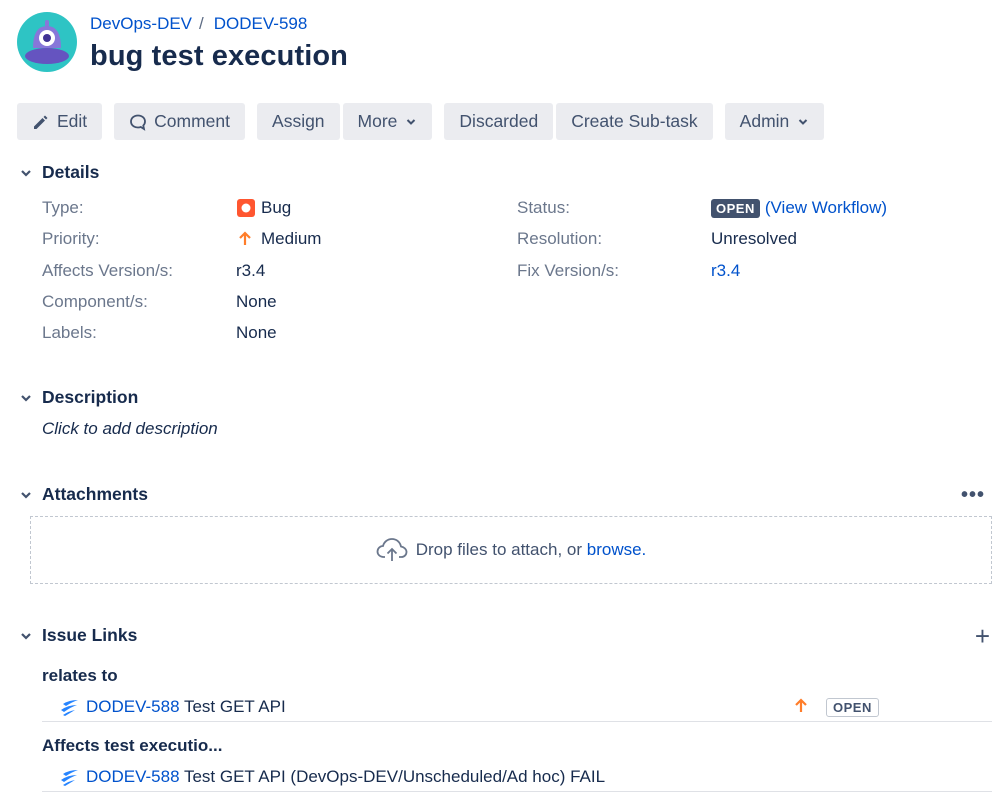  I want to click on fix-version-label: Fix Version/s:, so click(568, 270).